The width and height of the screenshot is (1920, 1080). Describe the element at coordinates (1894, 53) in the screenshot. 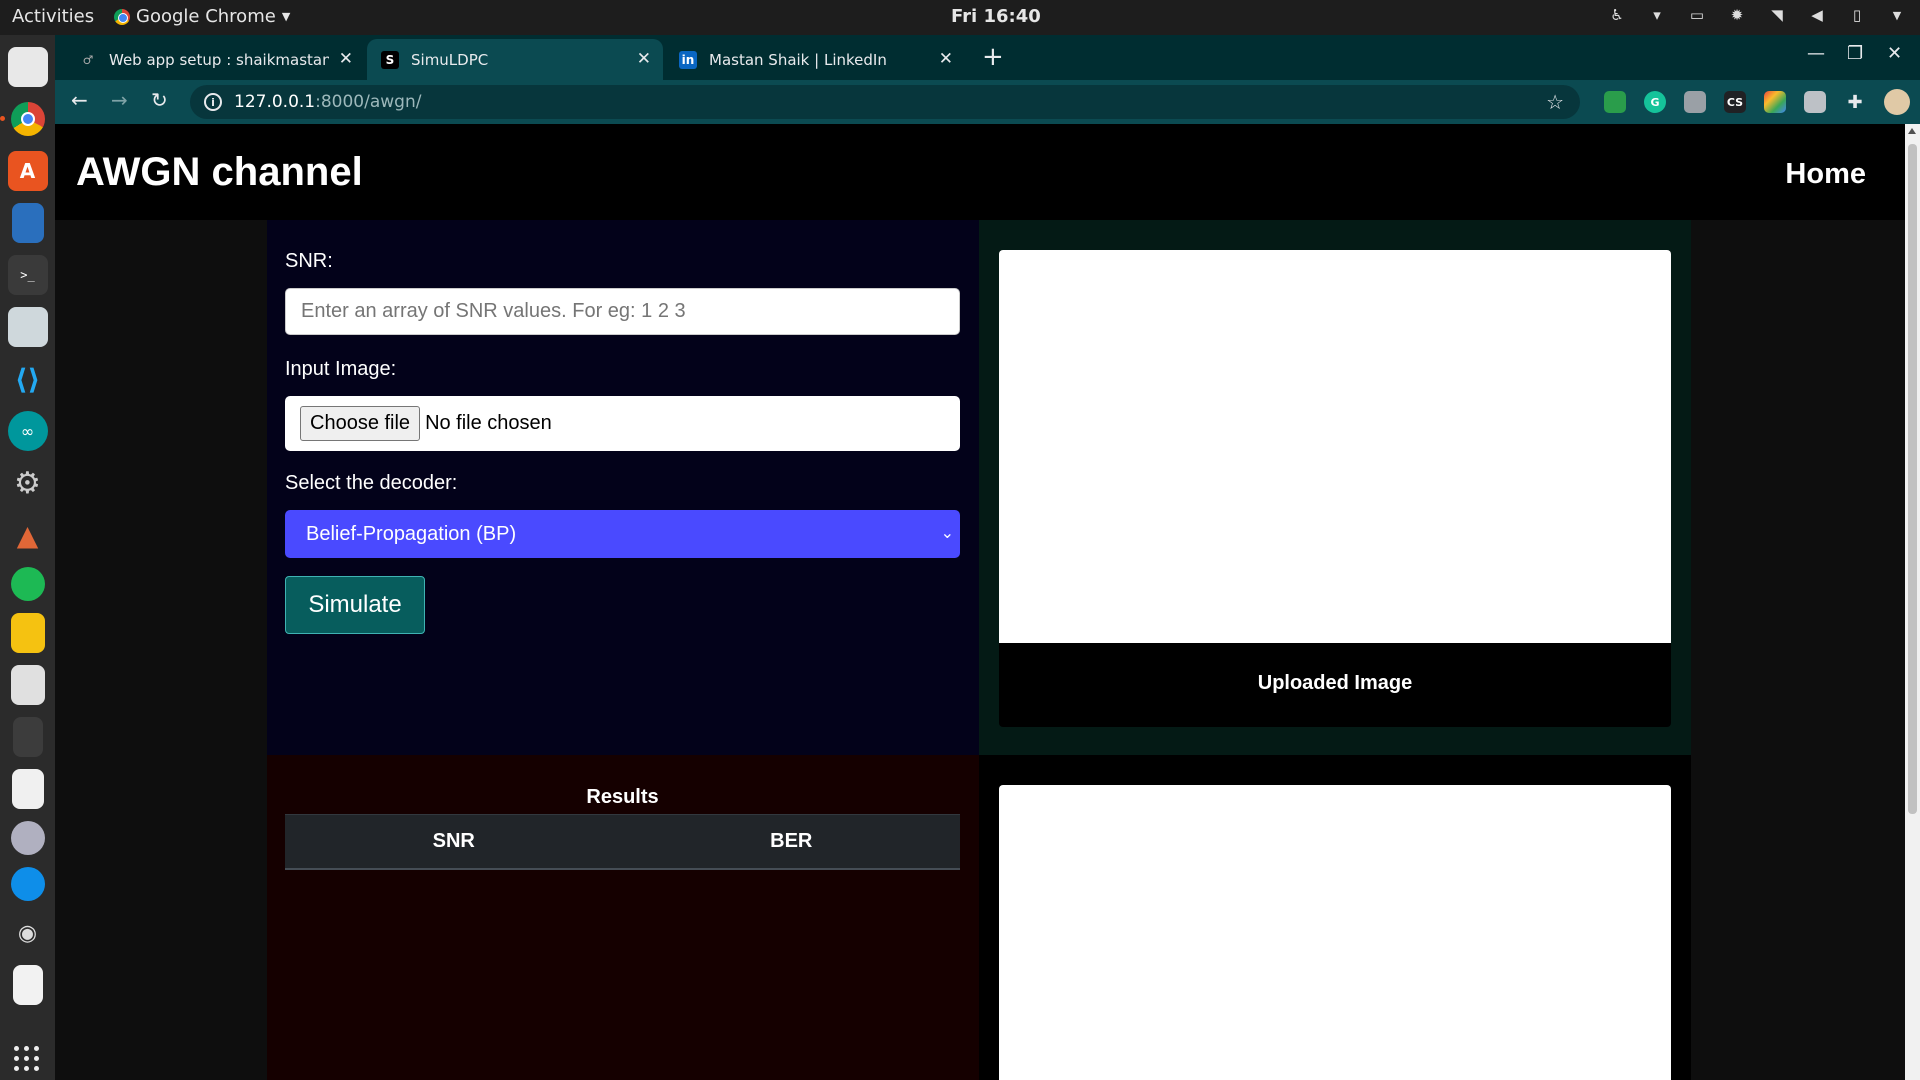

I see `close-window-button: ✕` at that location.